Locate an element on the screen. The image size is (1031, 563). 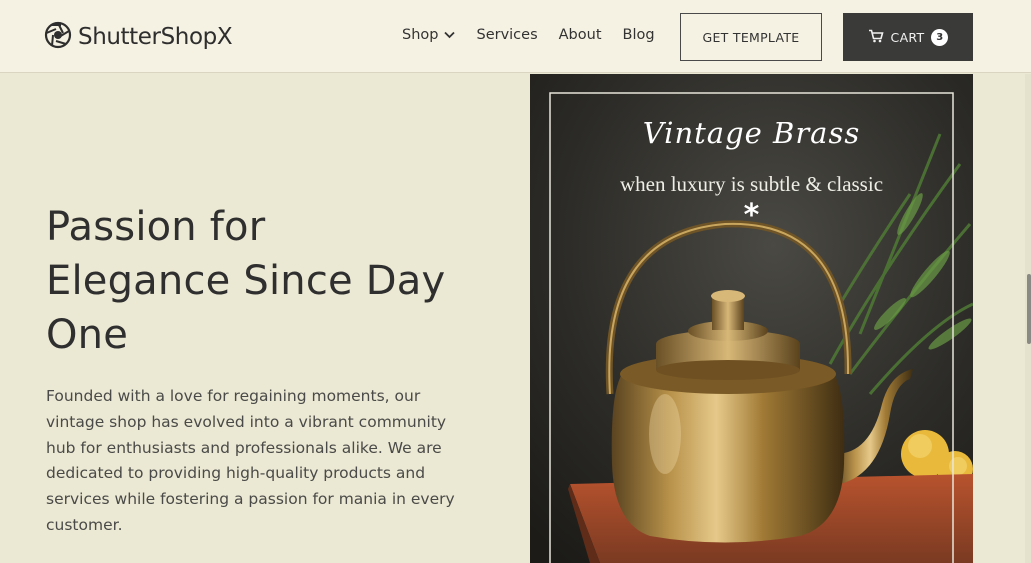
cart-label: CART is located at coordinates (907, 37).